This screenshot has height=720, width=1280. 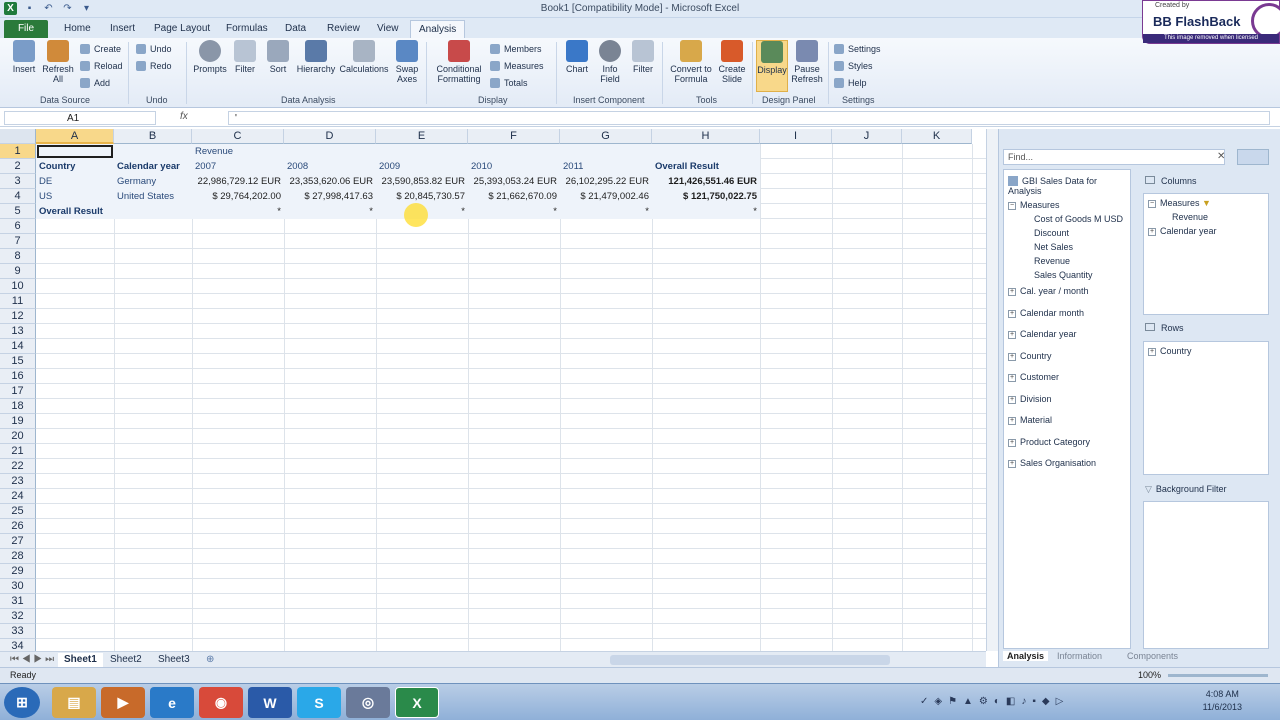 I want to click on cell-g3: 26,102,295.22 EUR, so click(x=606, y=181).